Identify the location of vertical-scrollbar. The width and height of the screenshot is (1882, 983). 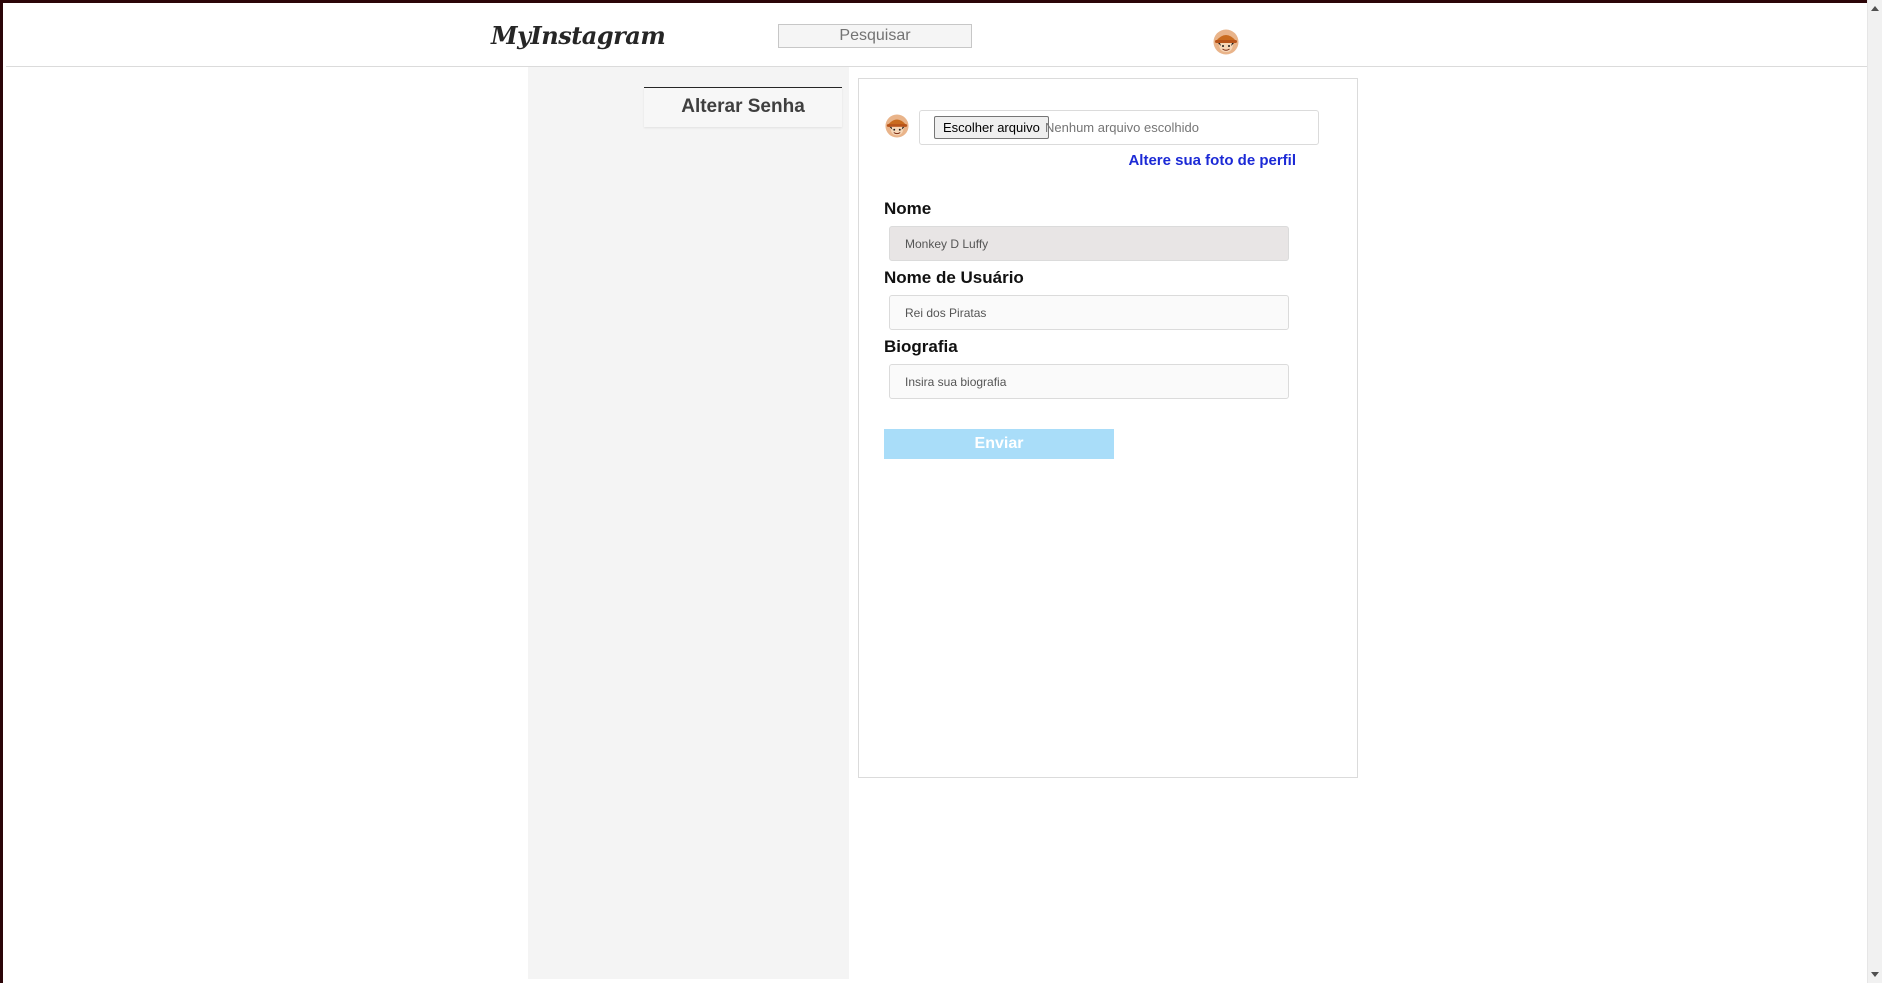
(1874, 491).